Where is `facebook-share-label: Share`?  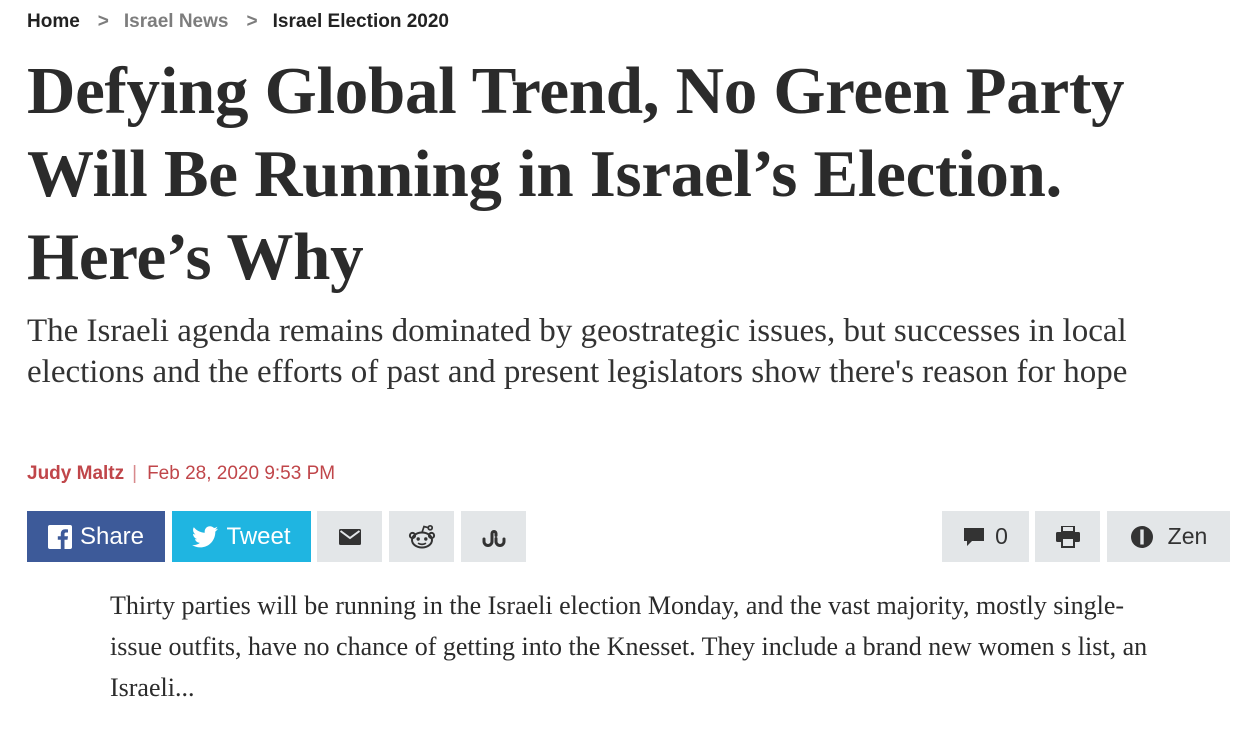 facebook-share-label: Share is located at coordinates (112, 536).